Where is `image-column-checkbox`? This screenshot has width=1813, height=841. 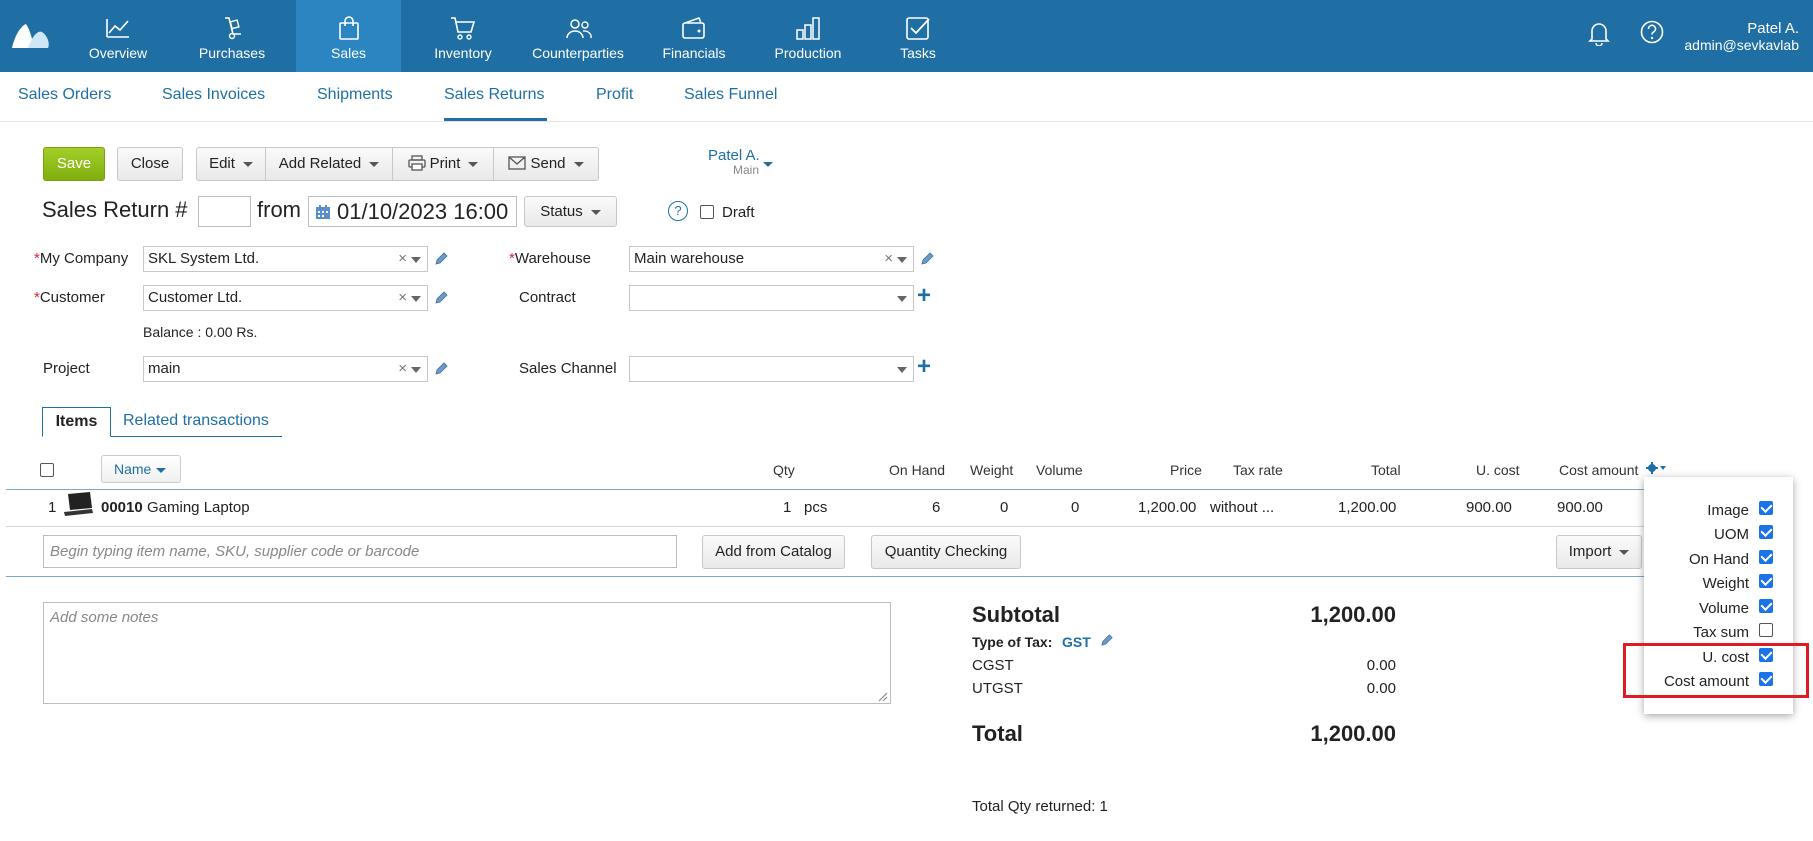 image-column-checkbox is located at coordinates (1766, 508).